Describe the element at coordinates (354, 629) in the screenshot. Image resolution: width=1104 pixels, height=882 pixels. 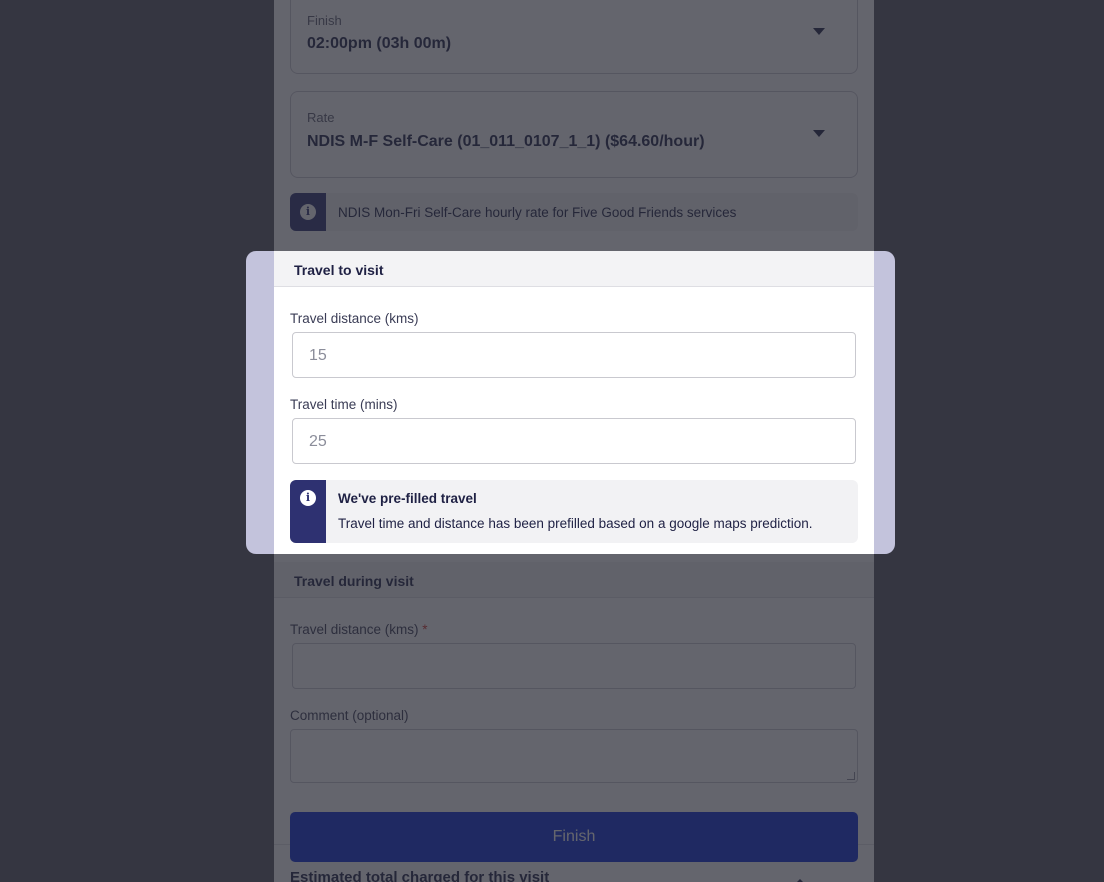
I see `during-distance-label-text: Travel distance (kms)` at that location.